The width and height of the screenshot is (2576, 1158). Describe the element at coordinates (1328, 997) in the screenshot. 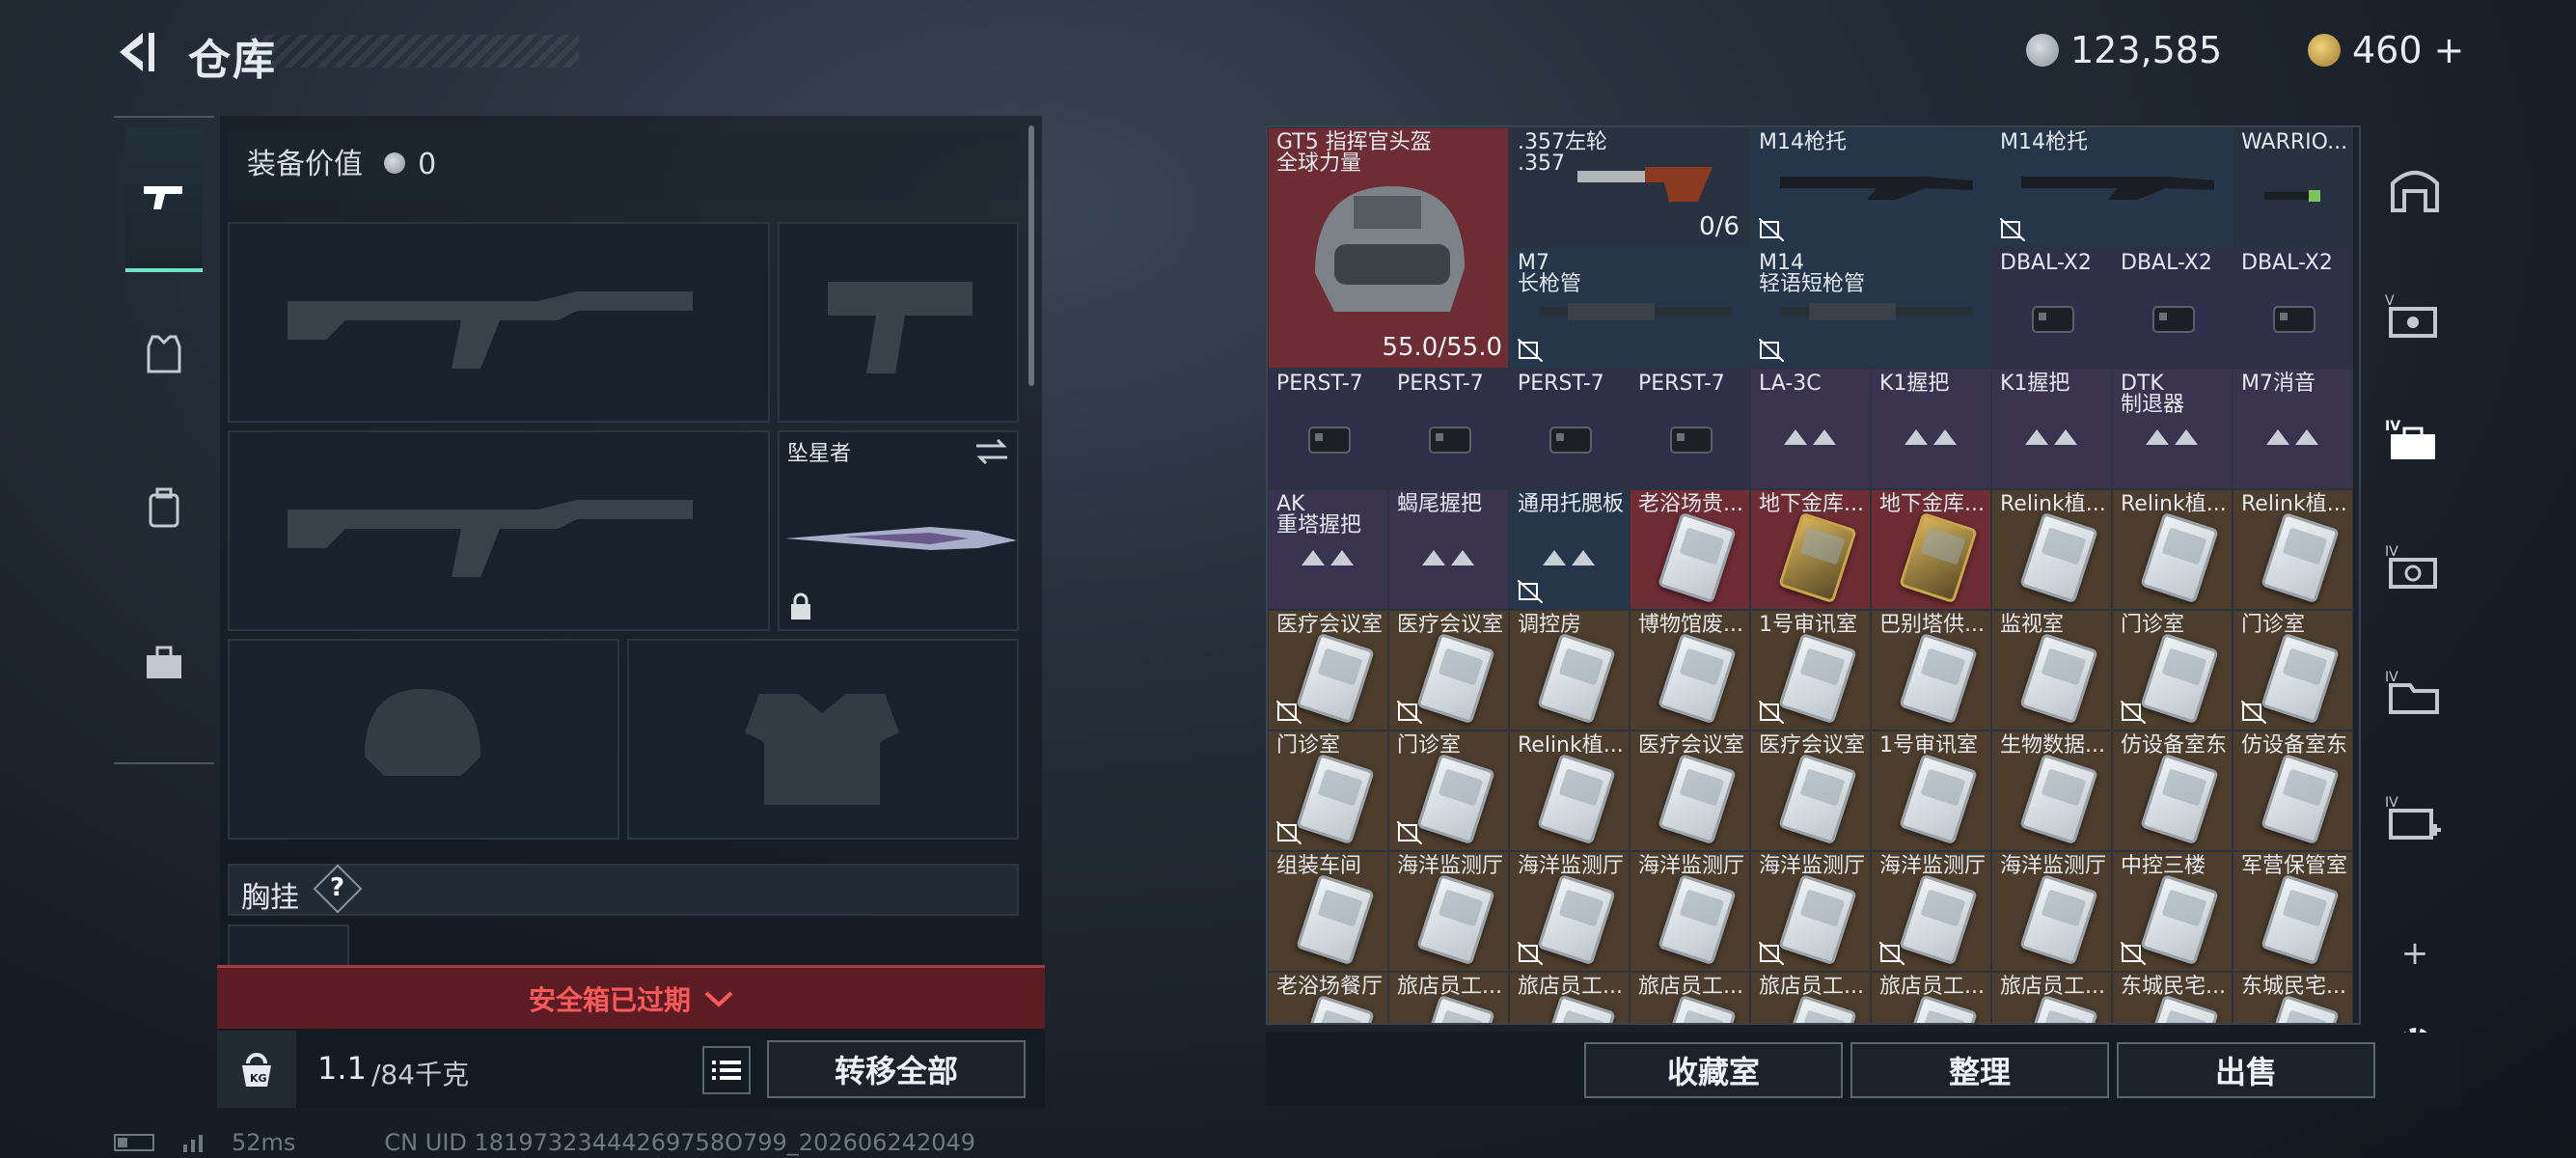

I see `inventory-item: 老浴场餐厅` at that location.